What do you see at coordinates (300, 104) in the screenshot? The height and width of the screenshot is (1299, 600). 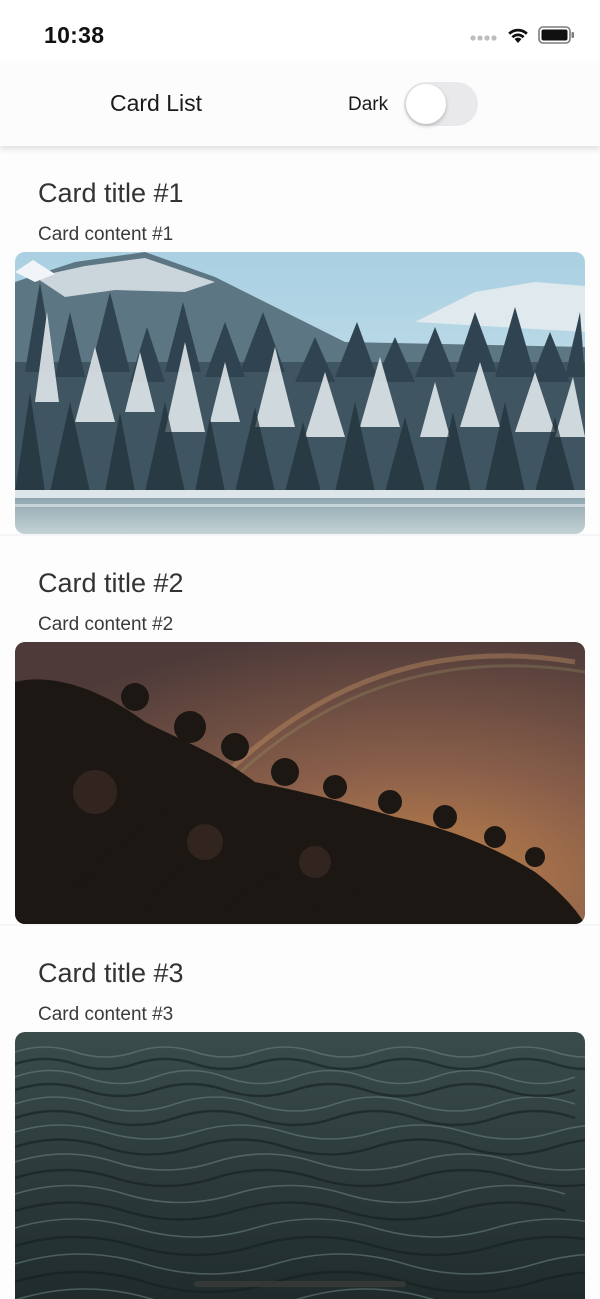 I see `nav-bar: Card List Dark` at bounding box center [300, 104].